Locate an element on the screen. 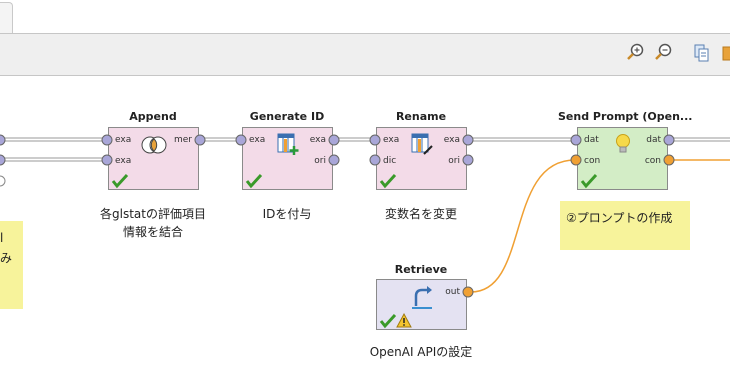  append-caption-line-1: 各glstatの評価項目 is located at coordinates (153, 214).